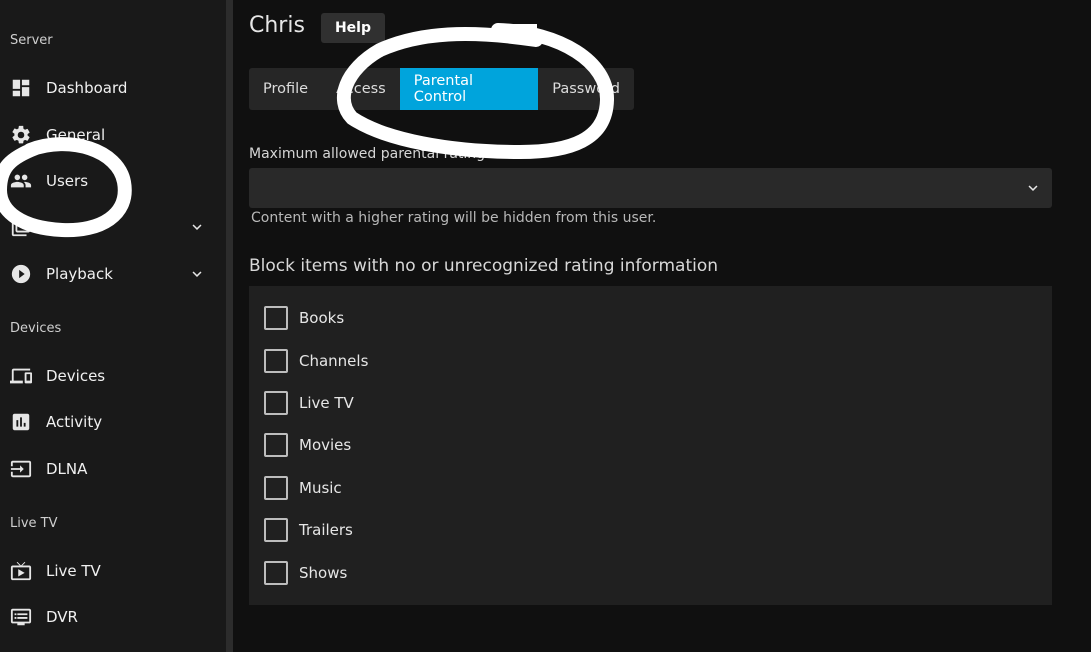  What do you see at coordinates (113, 135) in the screenshot?
I see `sidebar-item-general: General` at bounding box center [113, 135].